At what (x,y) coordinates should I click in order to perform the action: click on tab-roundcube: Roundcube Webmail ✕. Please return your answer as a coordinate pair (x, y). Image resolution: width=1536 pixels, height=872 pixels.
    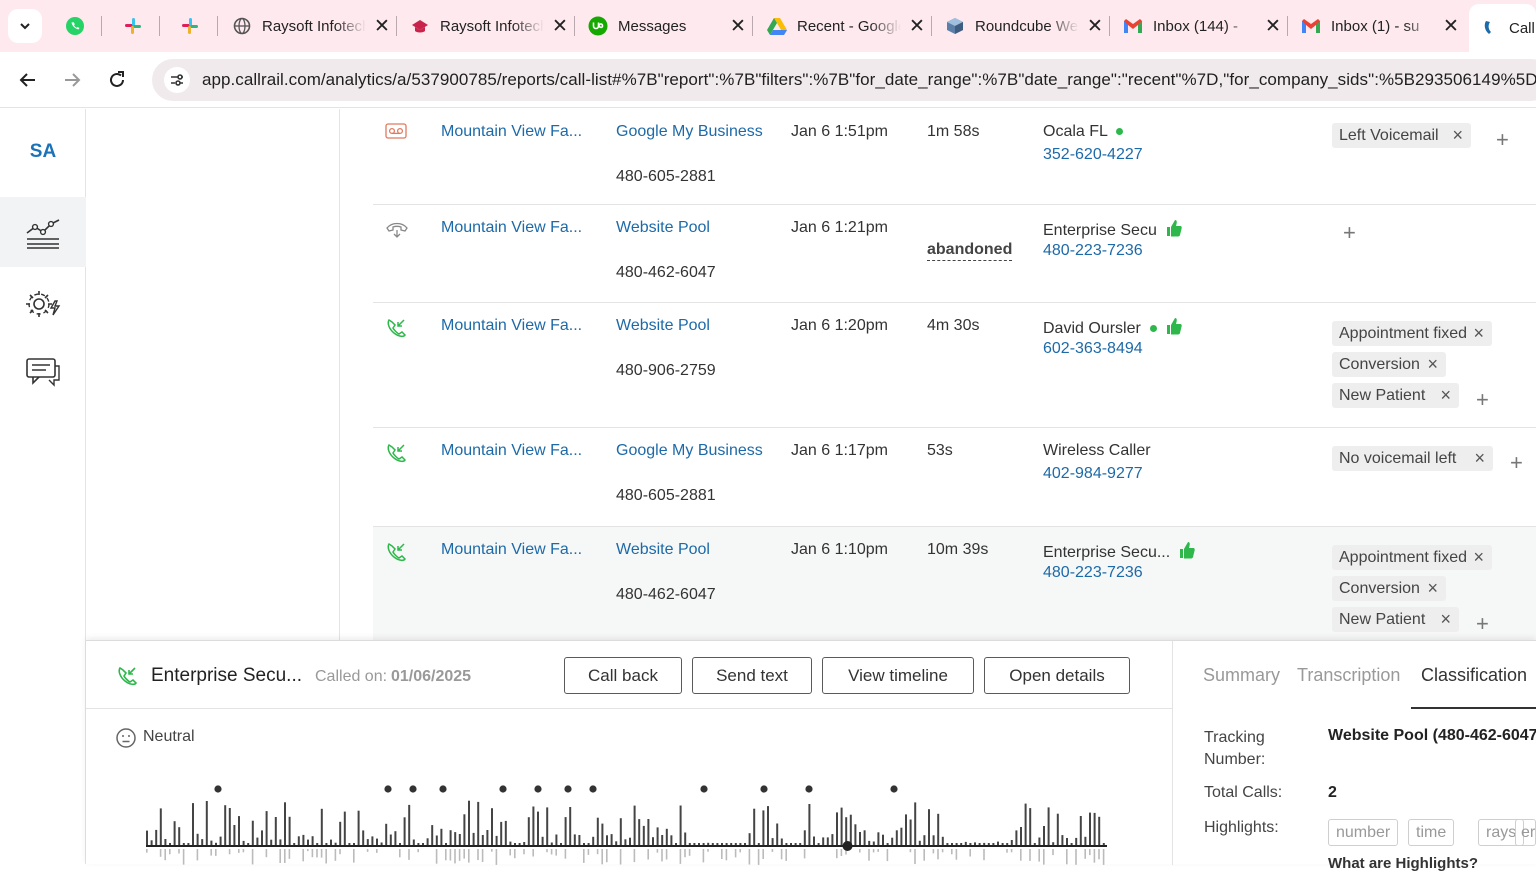
    Looking at the image, I should click on (1025, 26).